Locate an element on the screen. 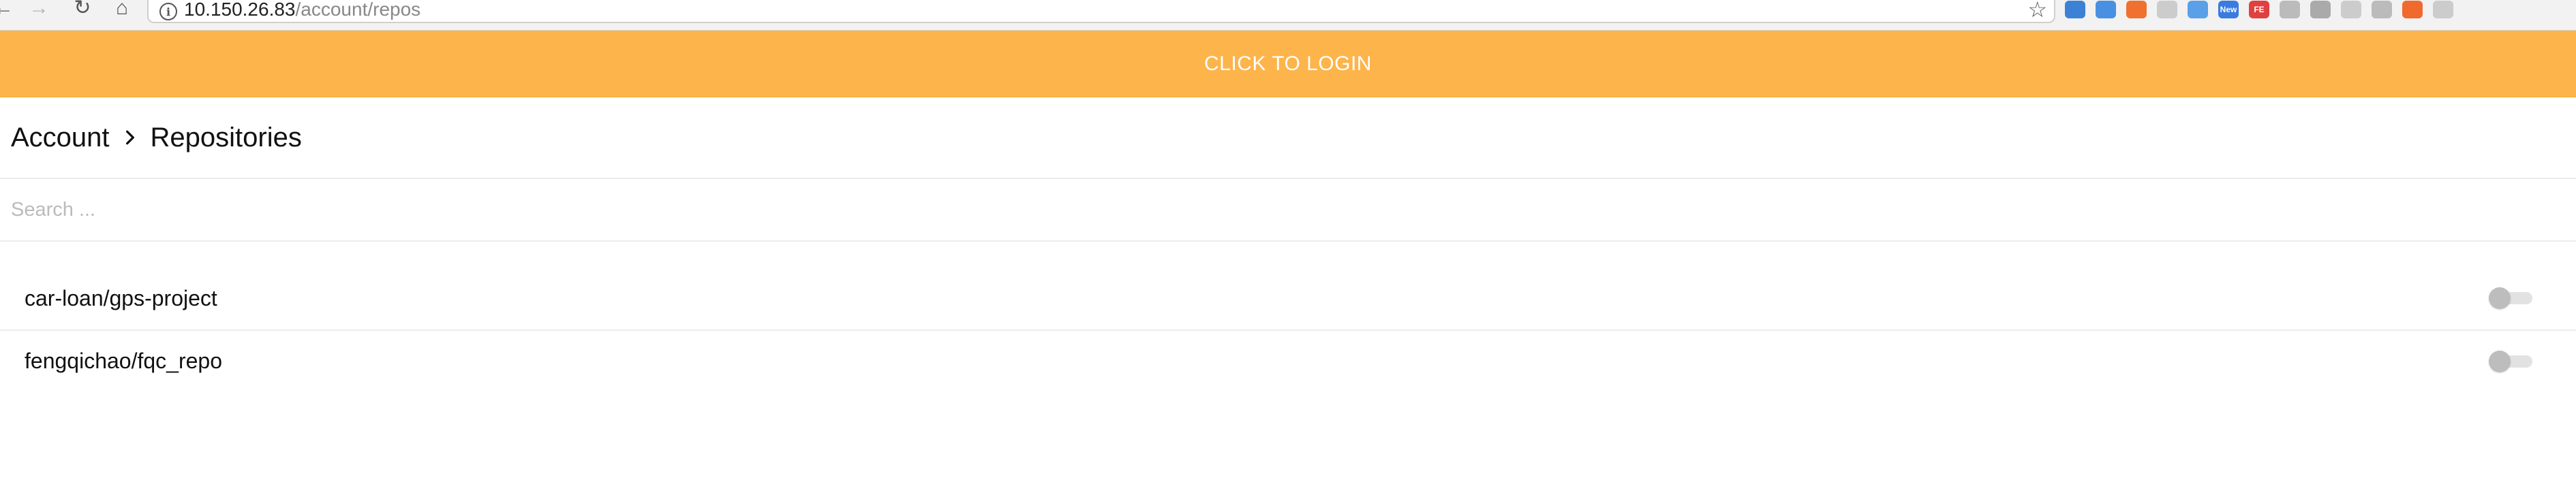 This screenshot has width=2576, height=482. ext-gray-icon is located at coordinates (2167, 9).